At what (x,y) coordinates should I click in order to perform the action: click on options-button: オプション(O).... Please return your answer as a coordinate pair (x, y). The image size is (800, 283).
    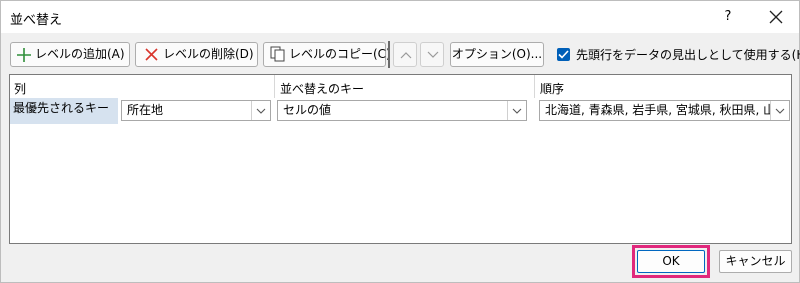
    Looking at the image, I should click on (497, 54).